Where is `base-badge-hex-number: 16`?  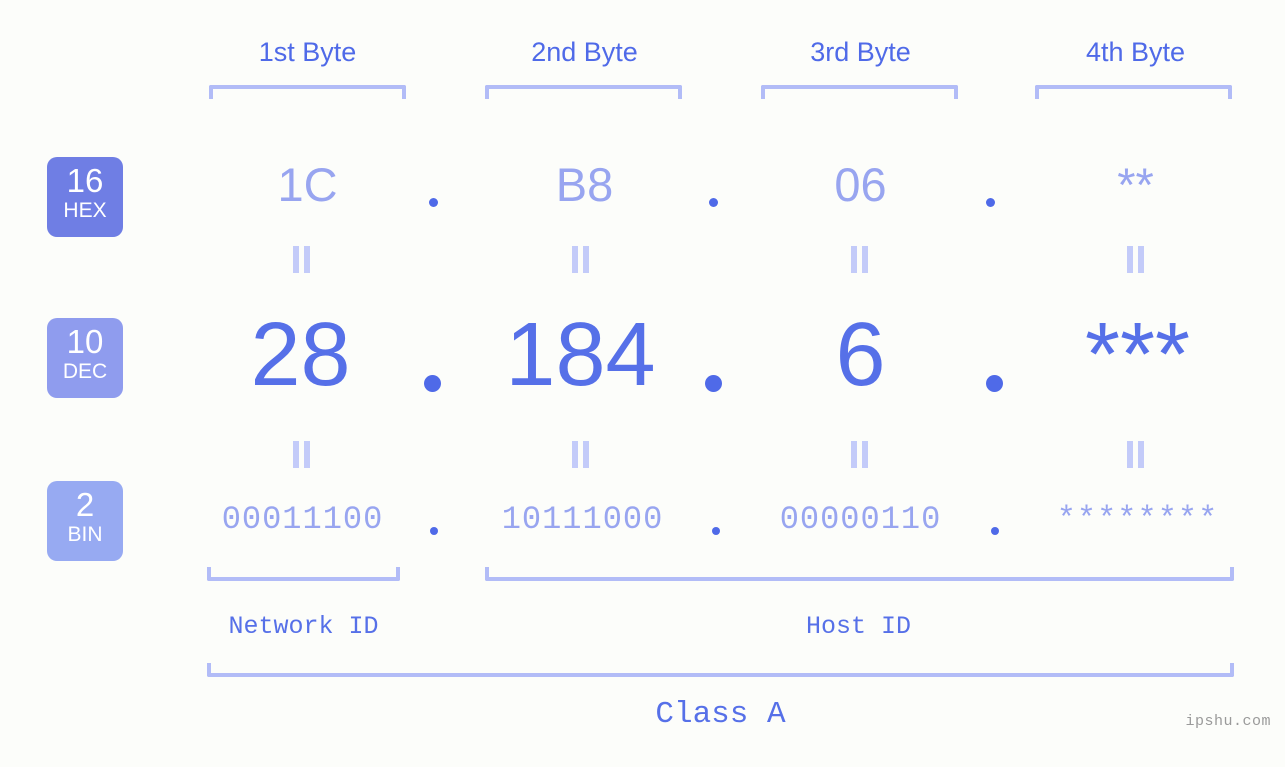 base-badge-hex-number: 16 is located at coordinates (85, 180).